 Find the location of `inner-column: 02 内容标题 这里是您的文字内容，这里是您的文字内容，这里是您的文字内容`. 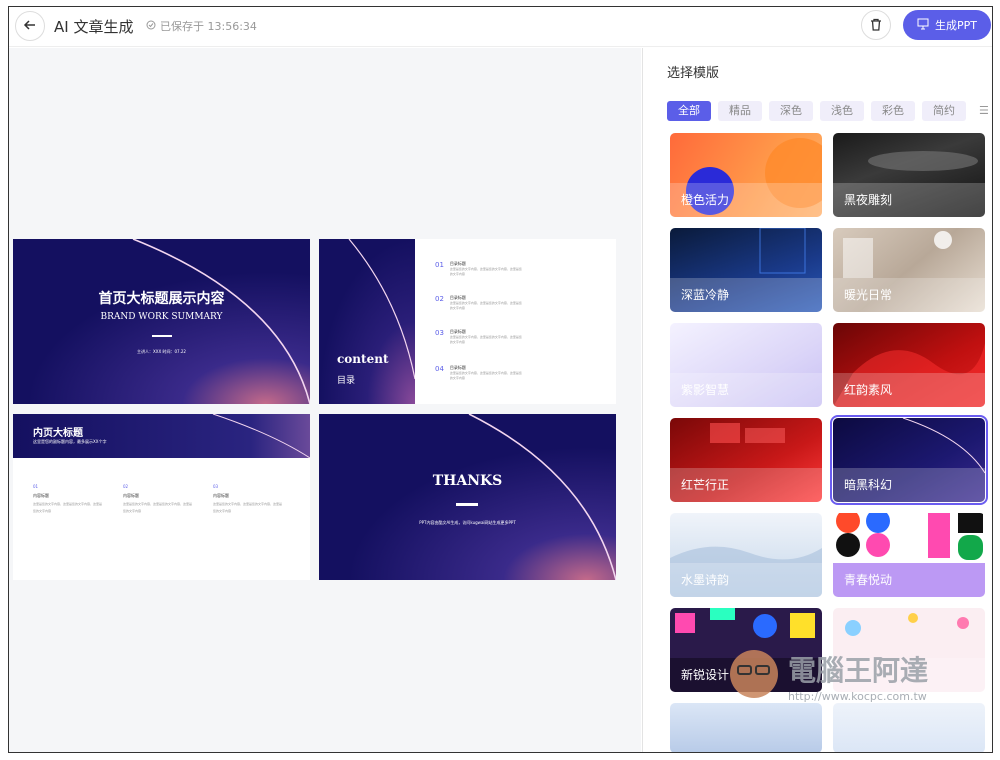

inner-column: 02 内容标题 这里是您的文字内容，这里是您的文字内容，这里是您的文字内容 is located at coordinates (158, 499).